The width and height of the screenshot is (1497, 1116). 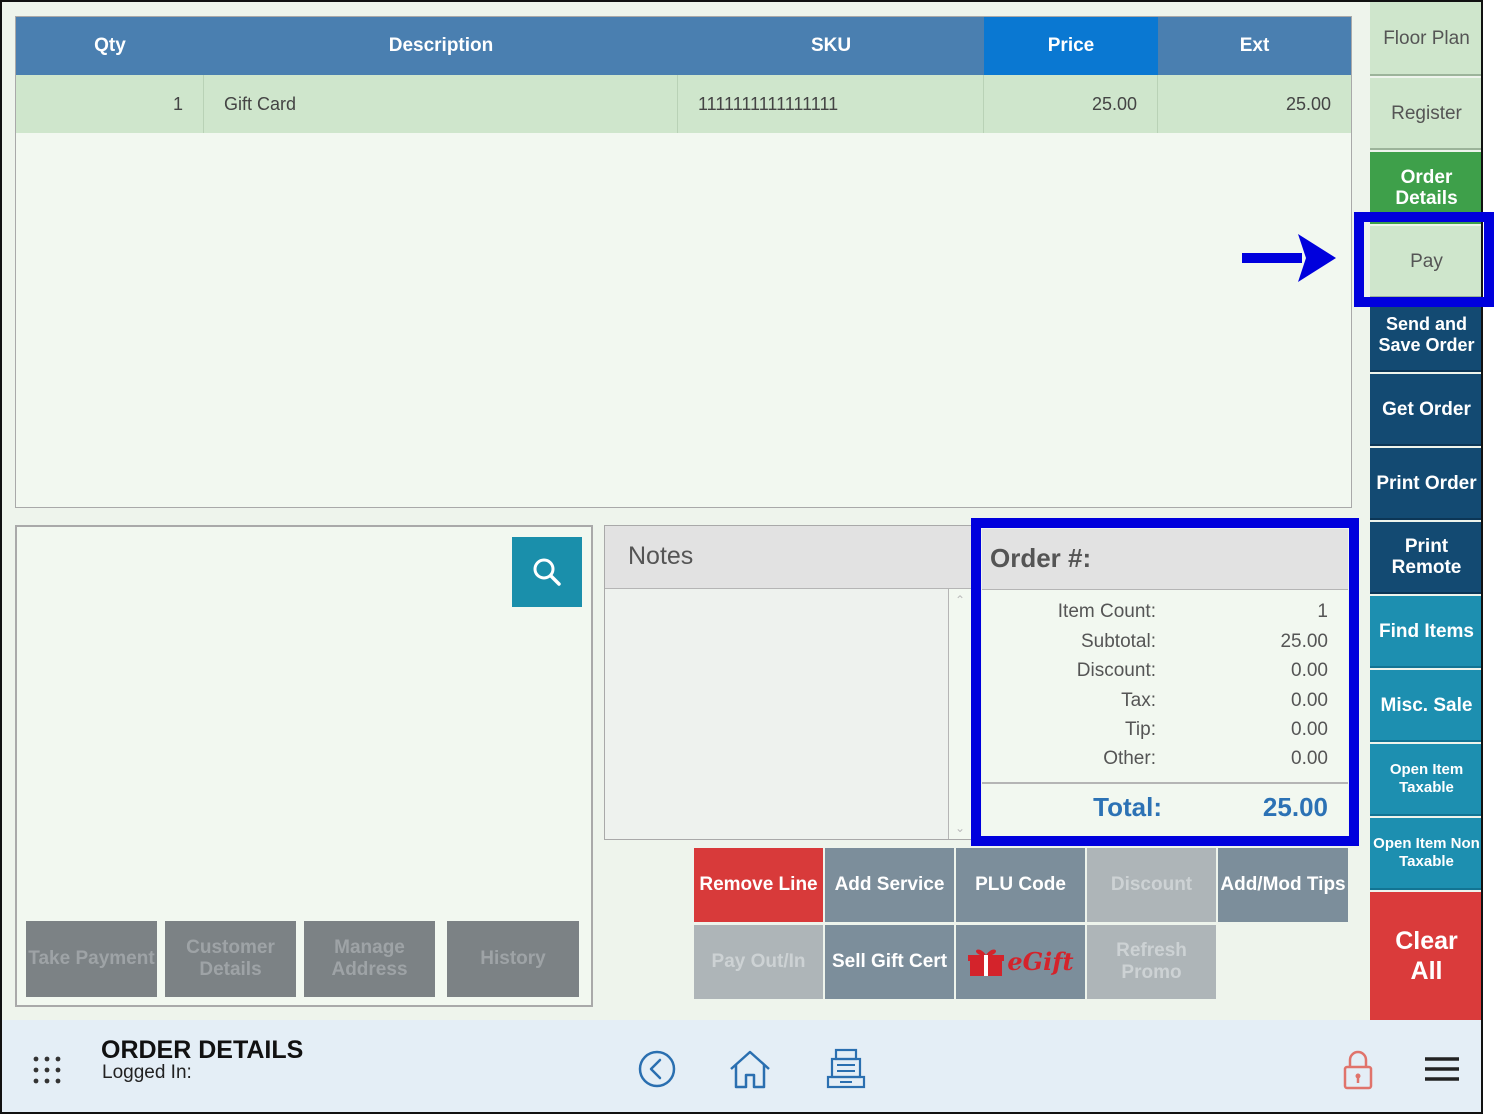 What do you see at coordinates (110, 104) in the screenshot?
I see `cell-qty: 1` at bounding box center [110, 104].